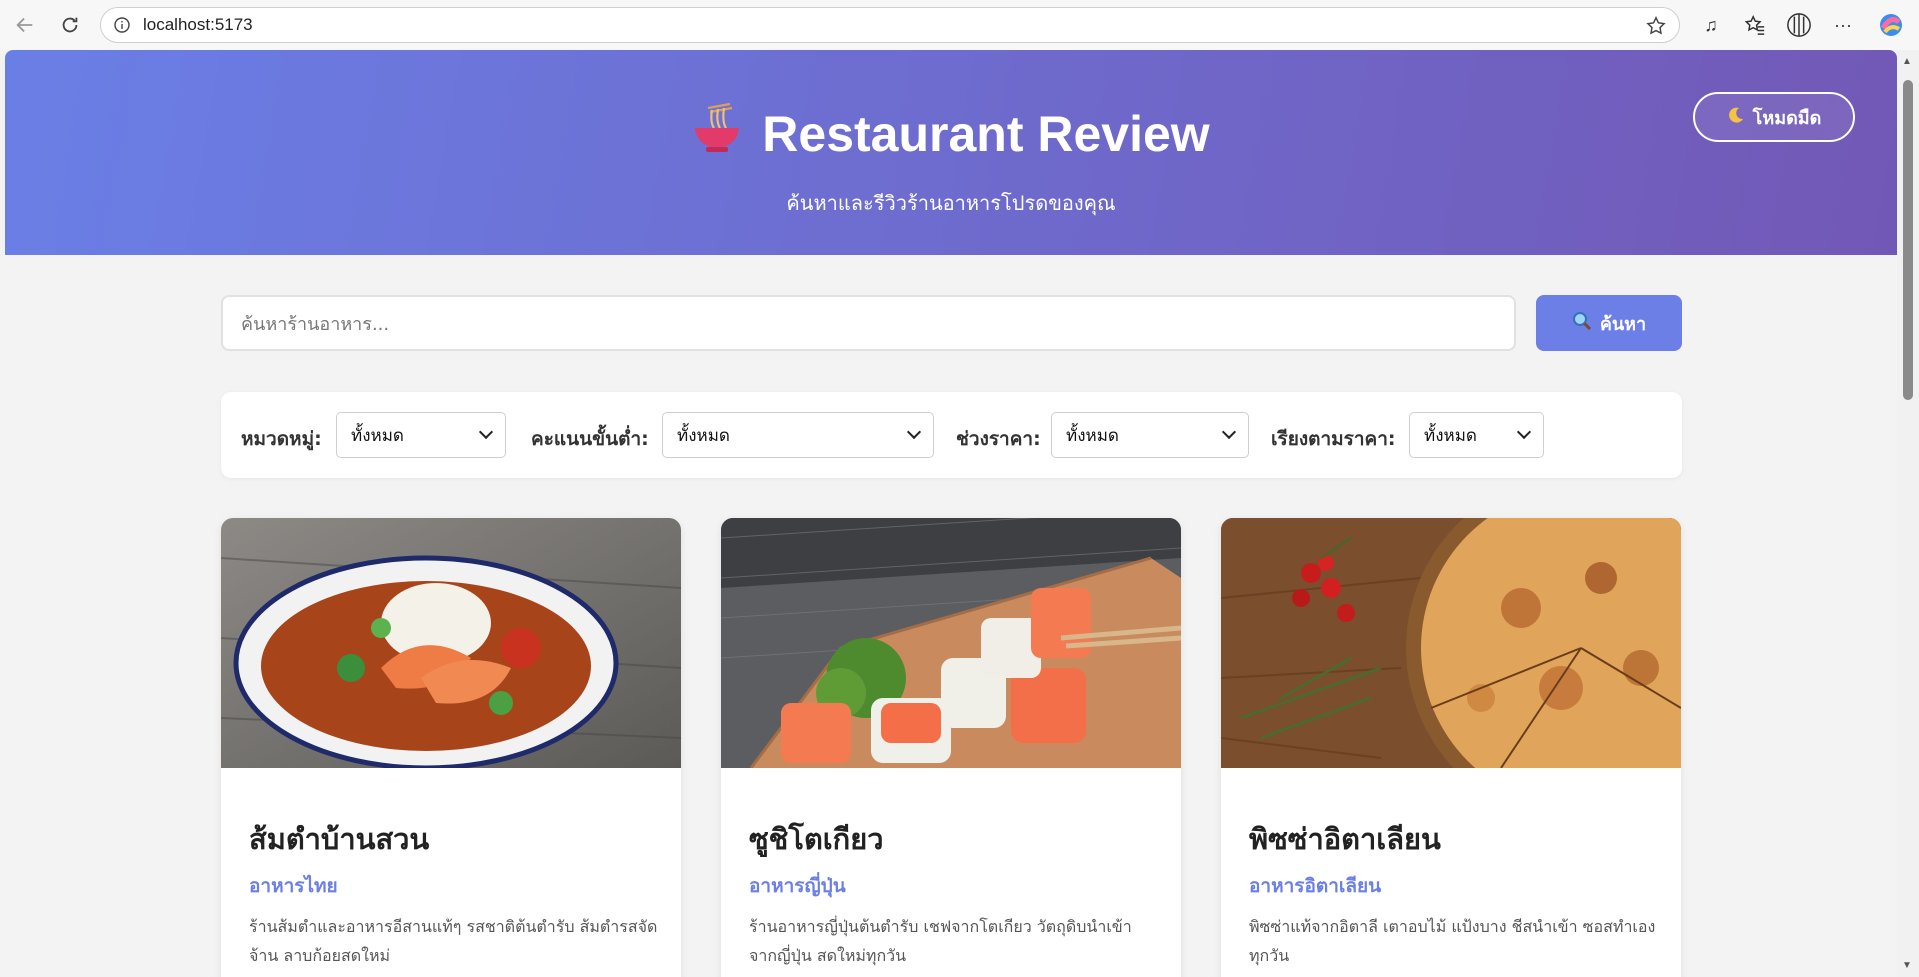 The image size is (1919, 977). Describe the element at coordinates (797, 886) in the screenshot. I see `restaurant-category: อาหารญี่ปุ่น` at that location.